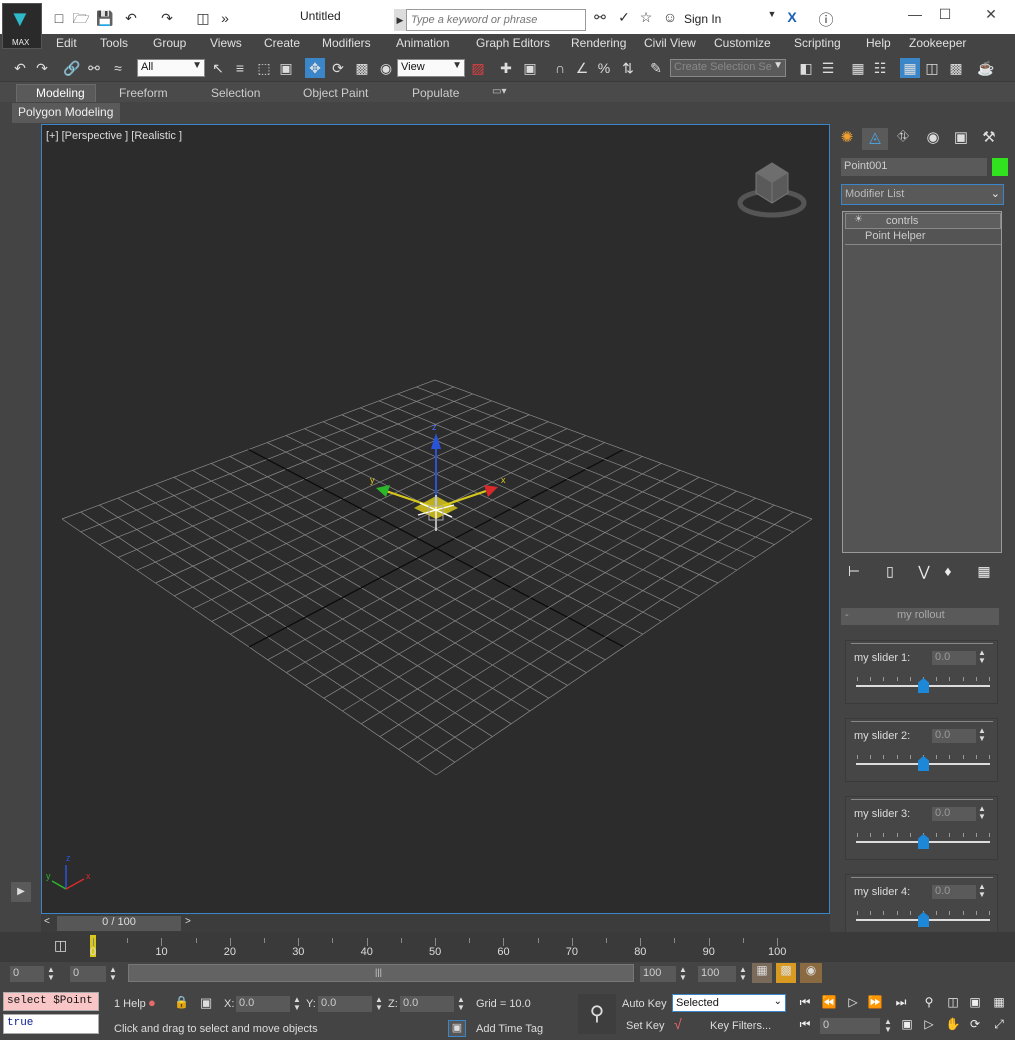  Describe the element at coordinates (854, 571) in the screenshot. I see `pin-stack-icon: ⊢` at that location.